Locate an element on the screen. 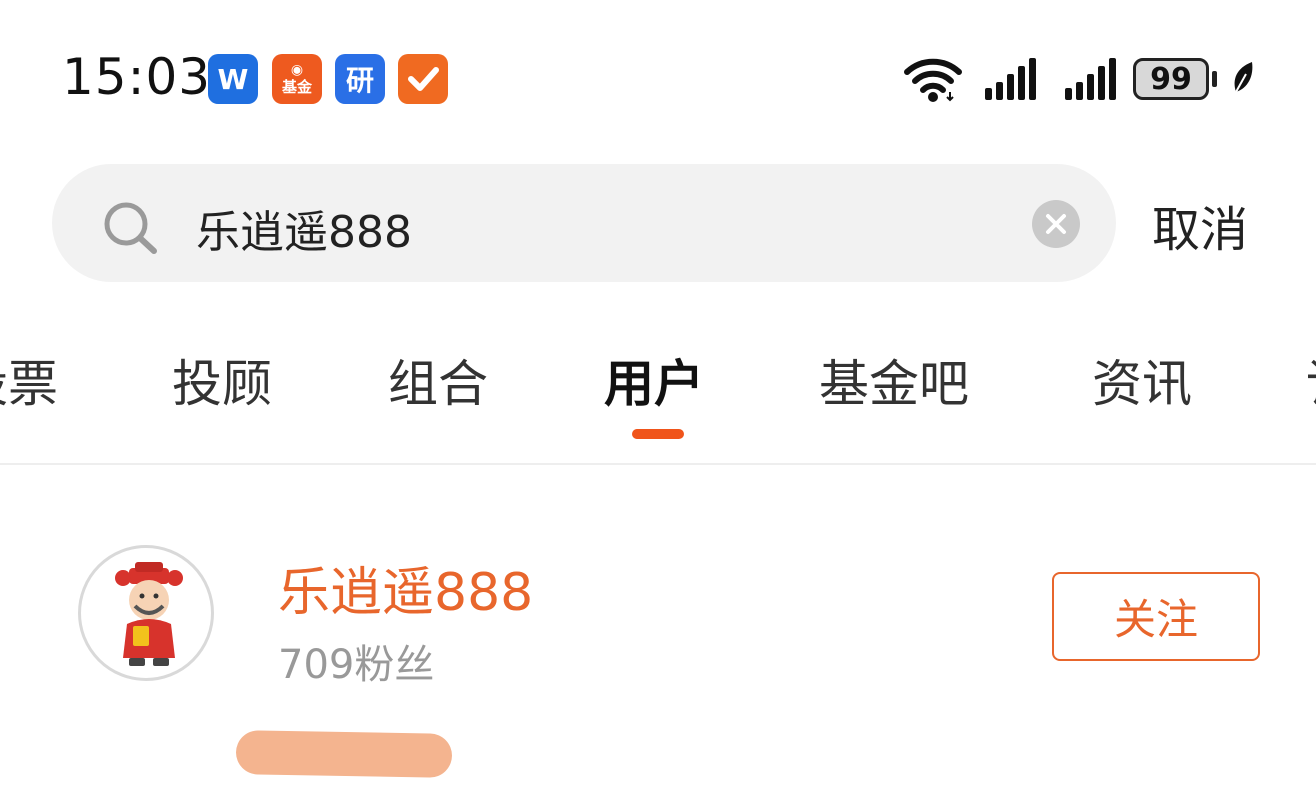  battery-icon: 99 is located at coordinates (1171, 79).